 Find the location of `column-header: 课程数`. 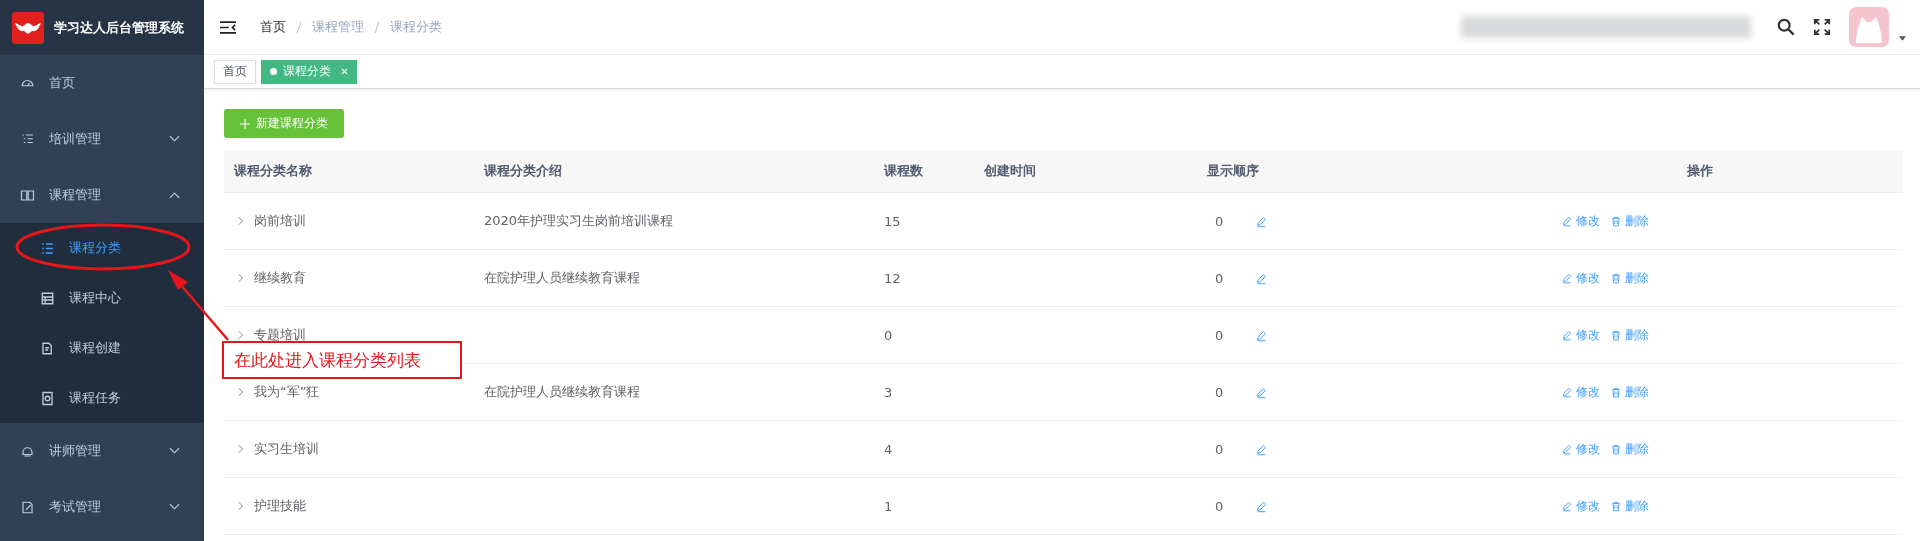

column-header: 课程数 is located at coordinates (903, 171).